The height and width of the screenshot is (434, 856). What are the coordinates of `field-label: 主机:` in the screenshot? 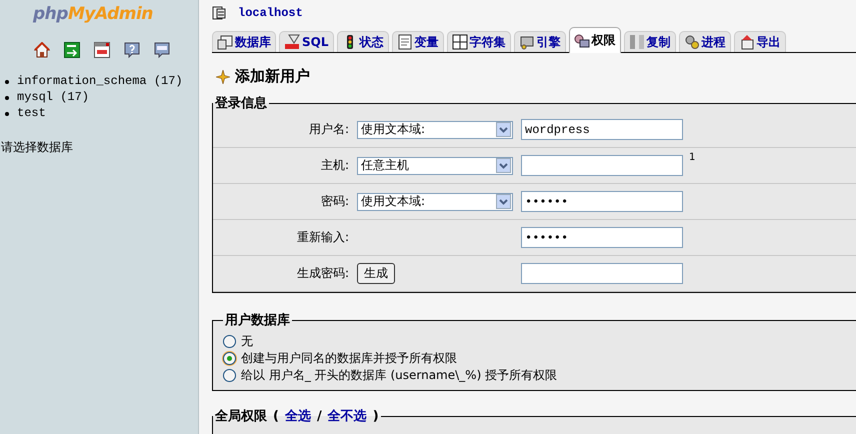 It's located at (335, 165).